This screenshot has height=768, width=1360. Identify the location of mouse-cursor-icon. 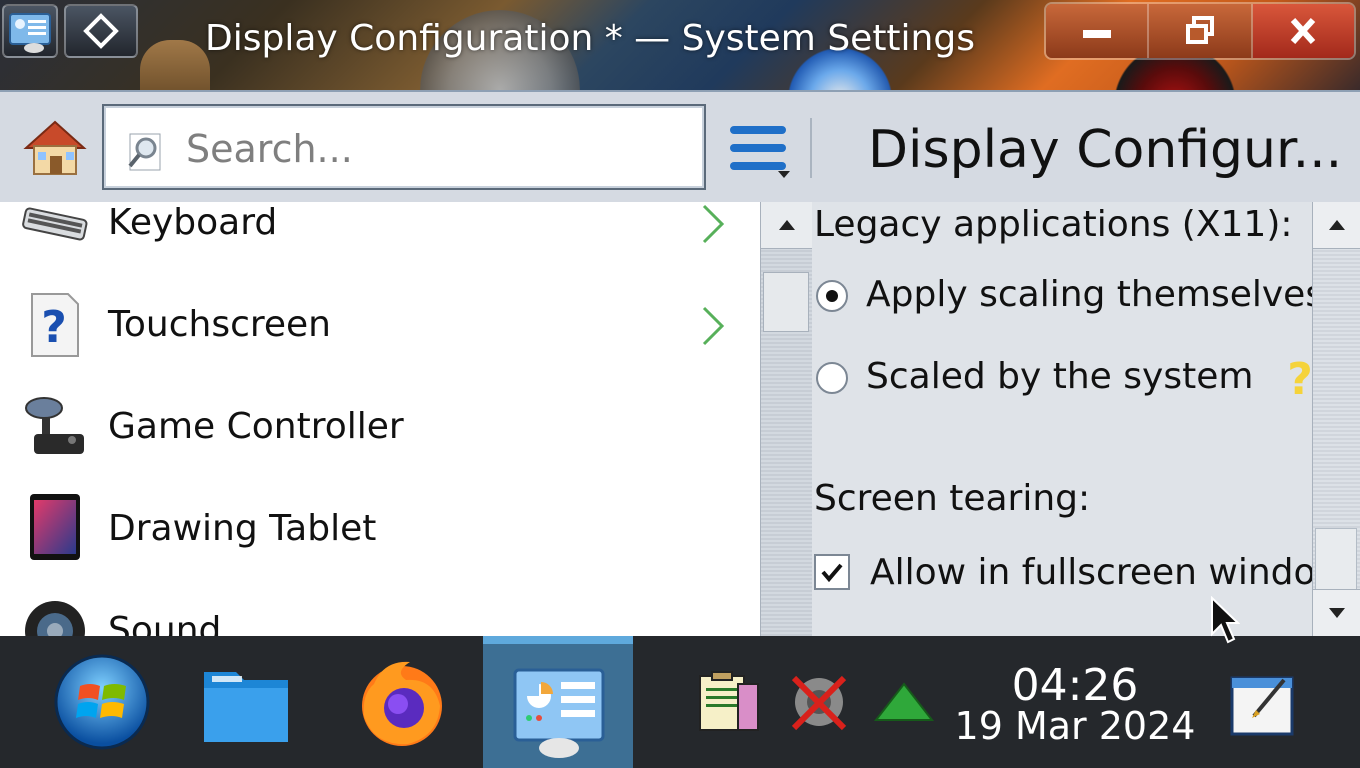
(1225, 620).